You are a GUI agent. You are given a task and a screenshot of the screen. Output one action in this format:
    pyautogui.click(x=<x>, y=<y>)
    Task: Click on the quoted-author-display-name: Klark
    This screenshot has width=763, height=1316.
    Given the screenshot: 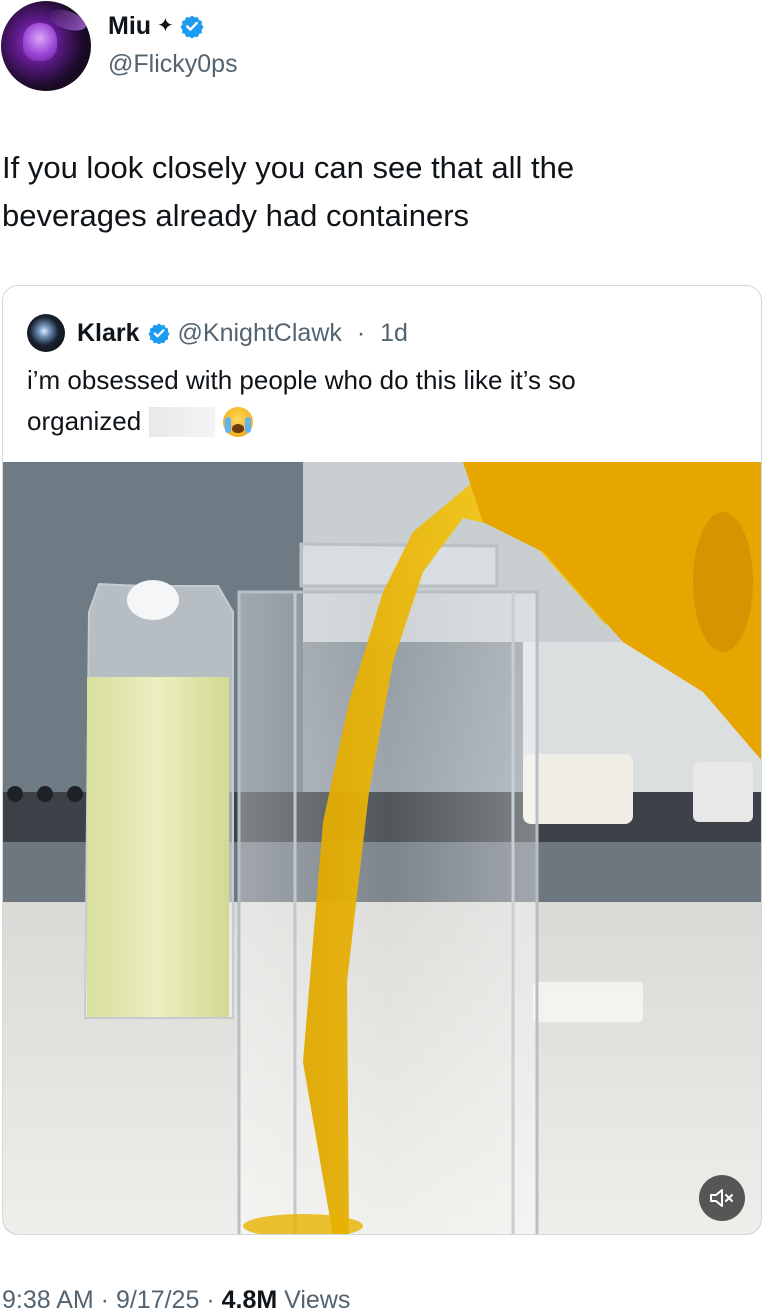 What is the action you would take?
    pyautogui.click(x=108, y=333)
    